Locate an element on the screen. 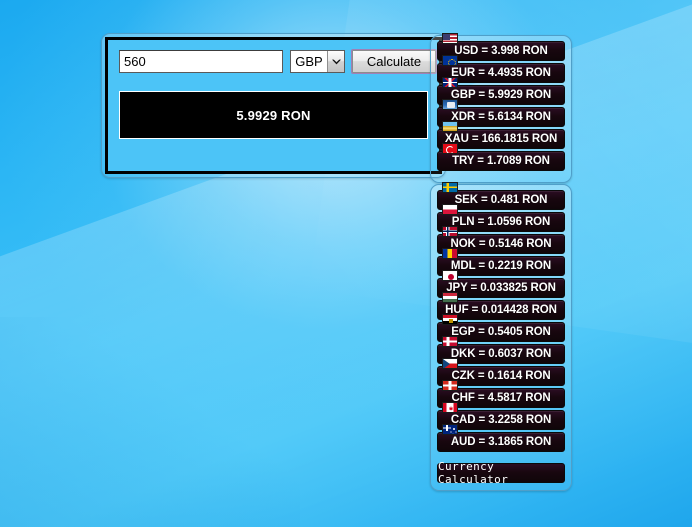  rate-row: AUD = 3.1865 RON is located at coordinates (501, 438).